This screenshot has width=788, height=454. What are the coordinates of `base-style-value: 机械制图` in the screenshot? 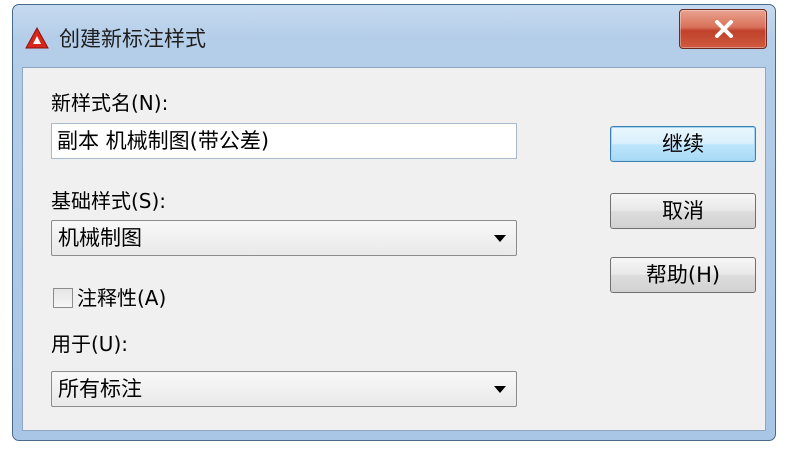 It's located at (100, 238).